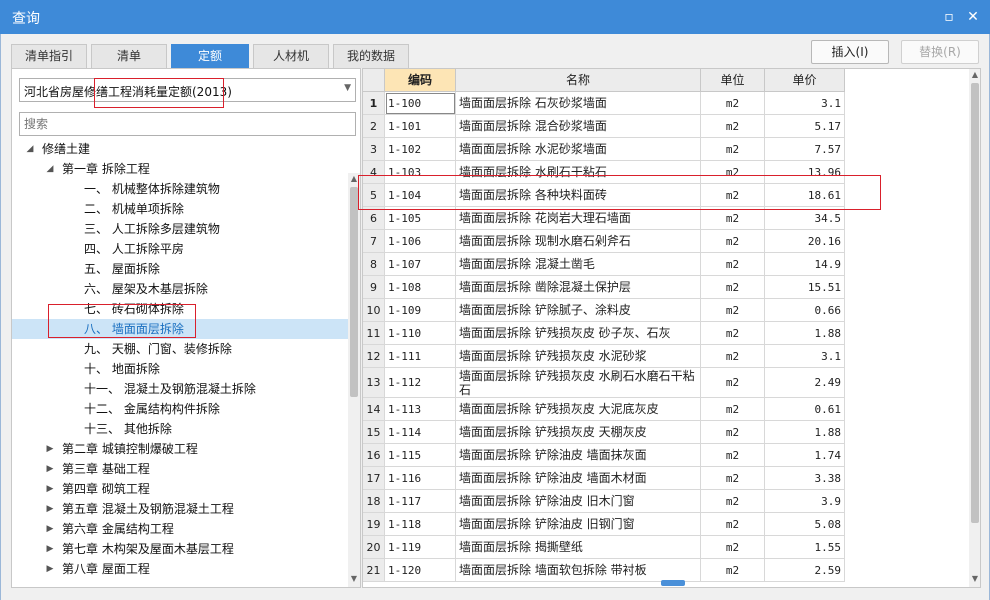 This screenshot has width=990, height=600. What do you see at coordinates (805, 80) in the screenshot?
I see `column-header-price: 单价` at bounding box center [805, 80].